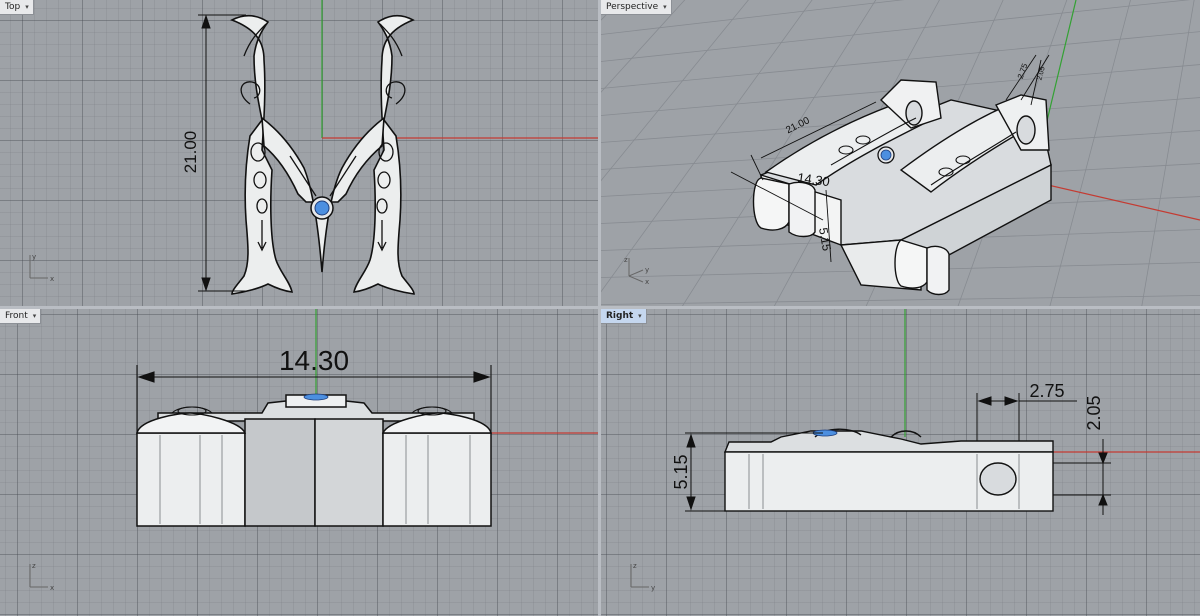  I want to click on dimension-hole-size-lines, so click(1082, 477).